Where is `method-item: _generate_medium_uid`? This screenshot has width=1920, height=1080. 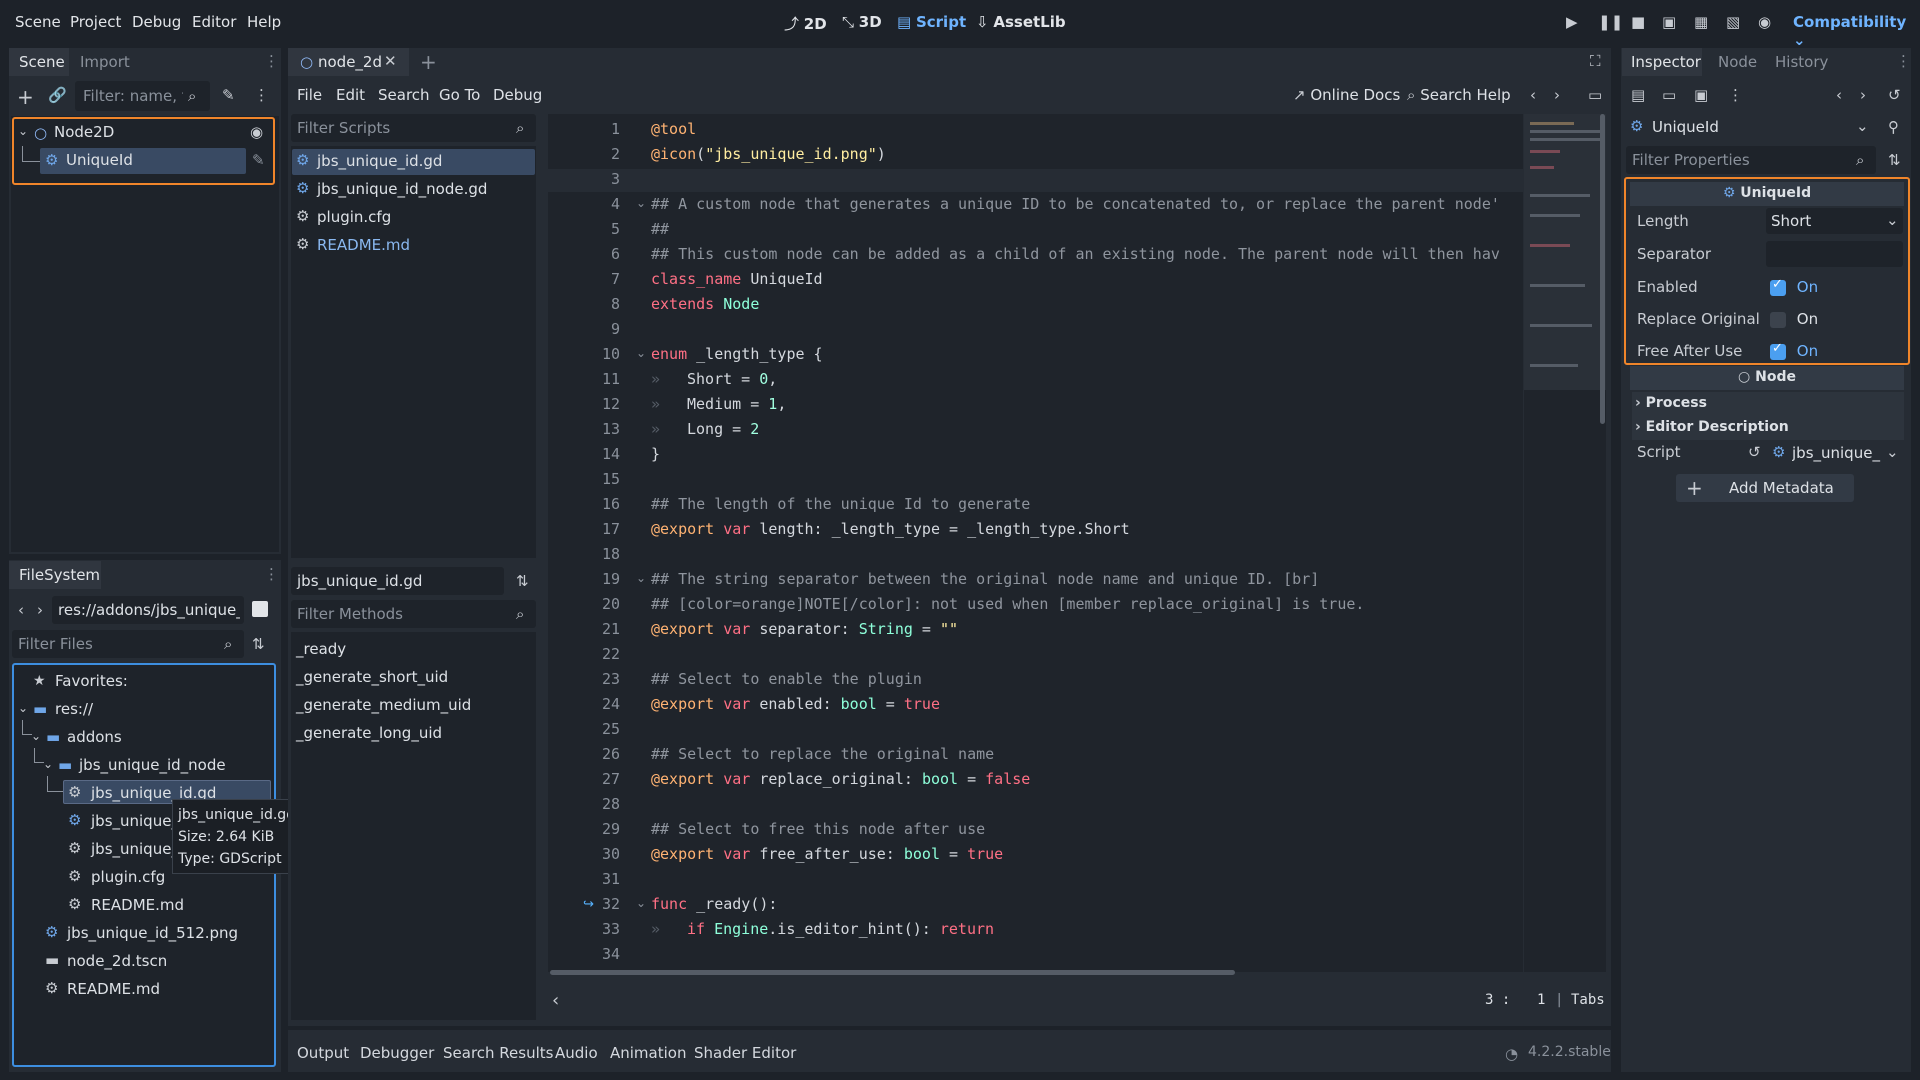 method-item: _generate_medium_uid is located at coordinates (383, 705).